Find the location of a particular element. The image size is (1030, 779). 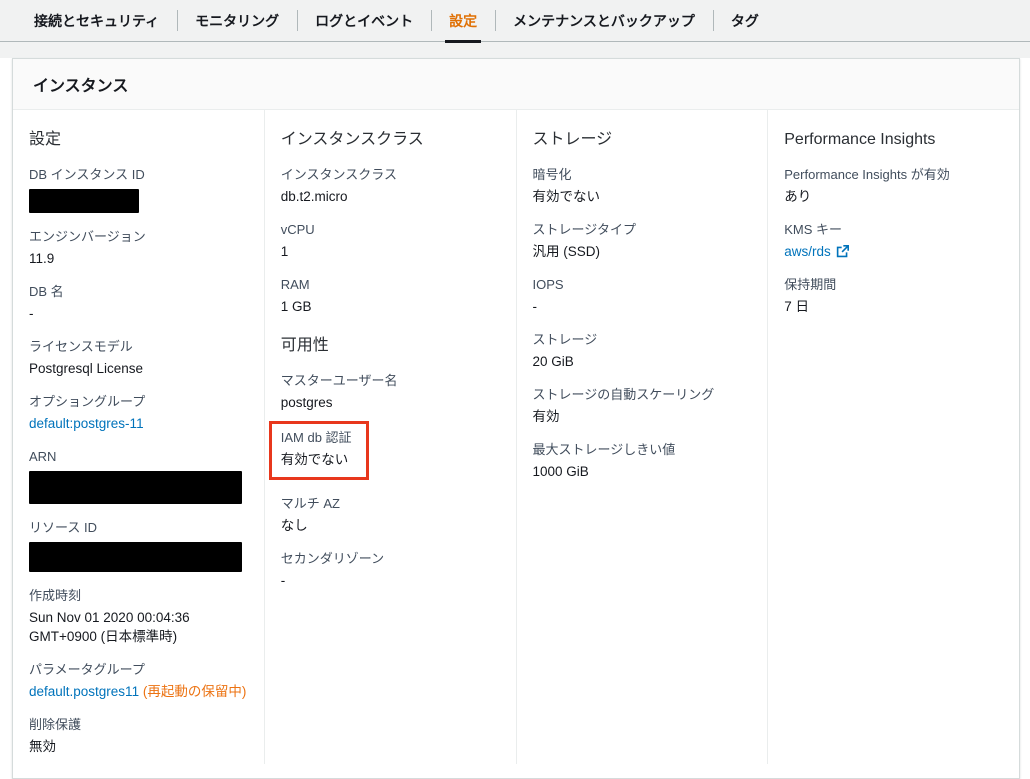

field-encryption: 暗号化 有効でない is located at coordinates (642, 186).